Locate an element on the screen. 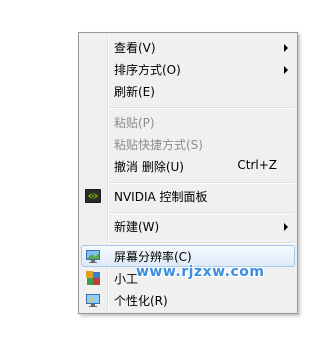  menu-item-sort-by: 排序方式(O) is located at coordinates (188, 69).